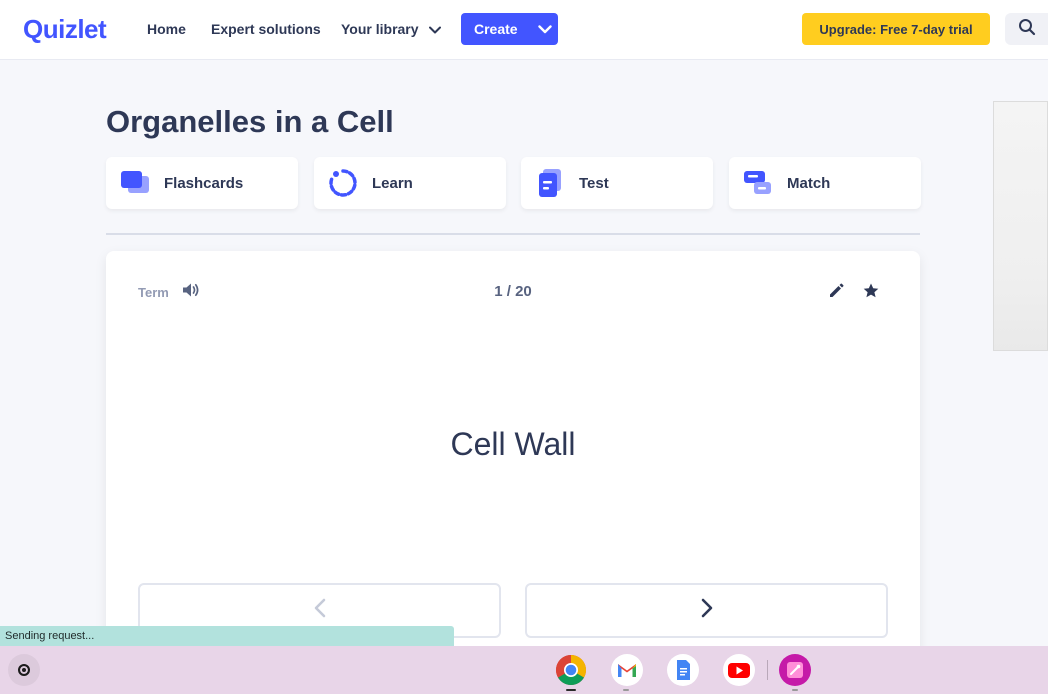 The image size is (1048, 694). I want to click on mode-learn-button: Learn, so click(410, 183).